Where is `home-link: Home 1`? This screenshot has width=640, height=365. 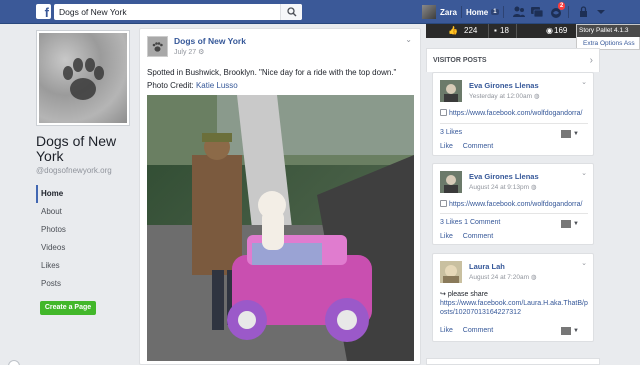 home-link: Home 1 is located at coordinates (482, 12).